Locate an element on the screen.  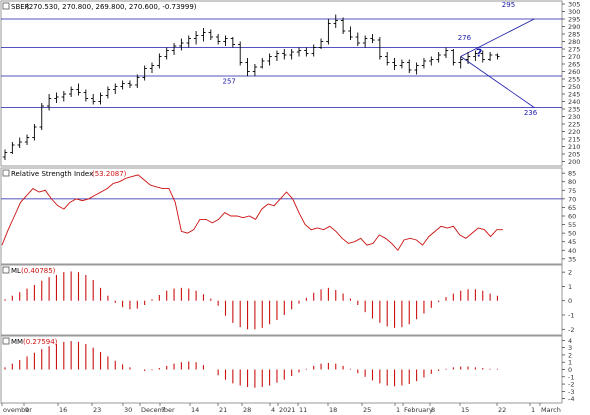
rsi-axis-label: 55 is located at coordinates (572, 225).